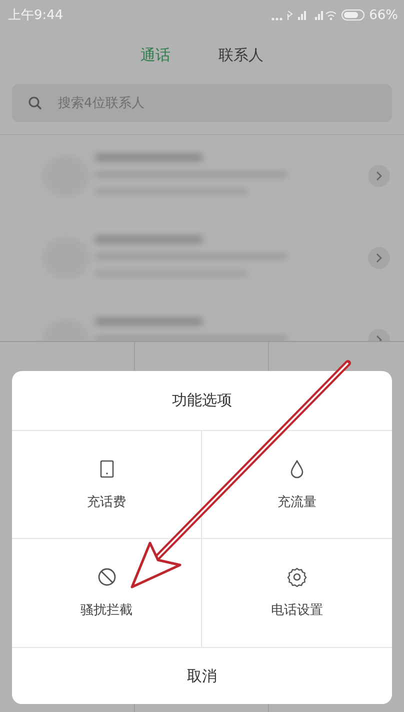  What do you see at coordinates (241, 55) in the screenshot?
I see `tab: 联系人` at bounding box center [241, 55].